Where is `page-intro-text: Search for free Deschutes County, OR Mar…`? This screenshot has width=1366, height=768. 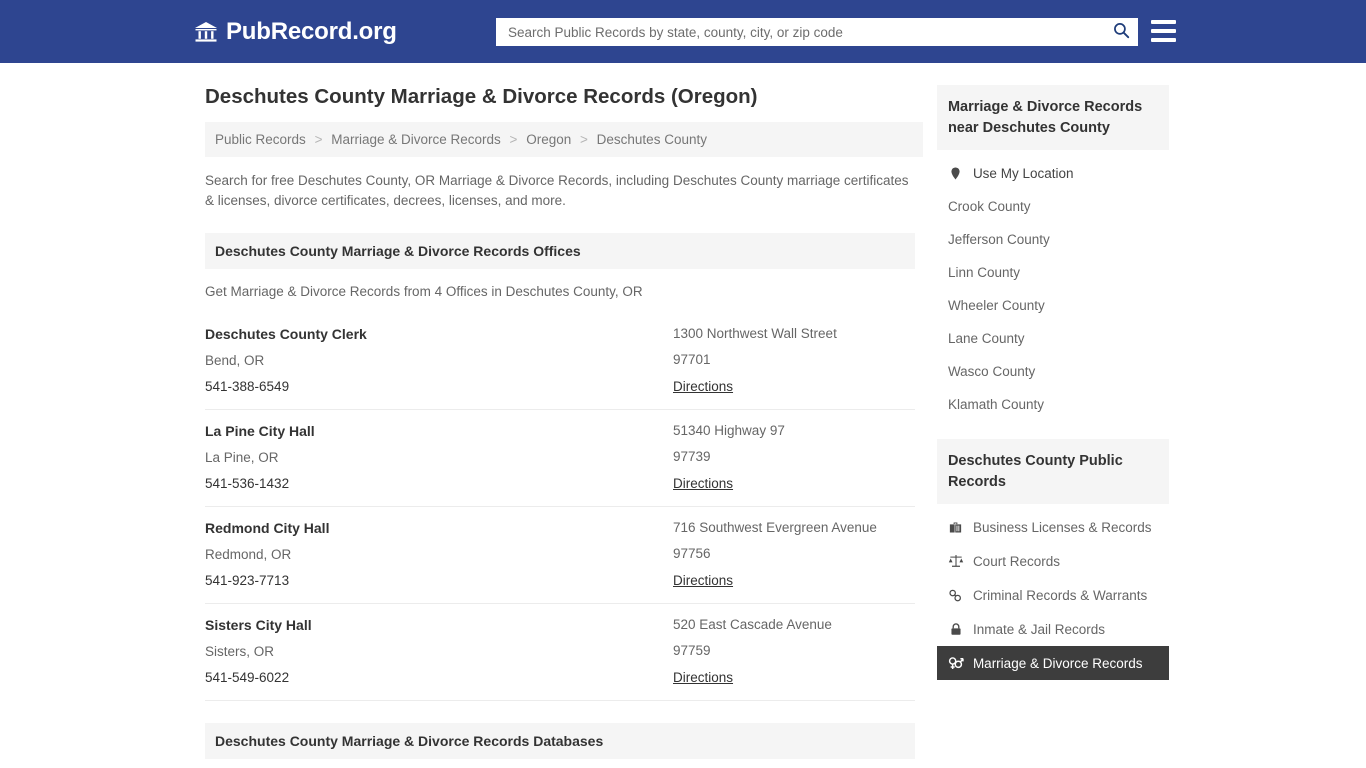
page-intro-text: Search for free Deschutes County, OR Mar… is located at coordinates (557, 190).